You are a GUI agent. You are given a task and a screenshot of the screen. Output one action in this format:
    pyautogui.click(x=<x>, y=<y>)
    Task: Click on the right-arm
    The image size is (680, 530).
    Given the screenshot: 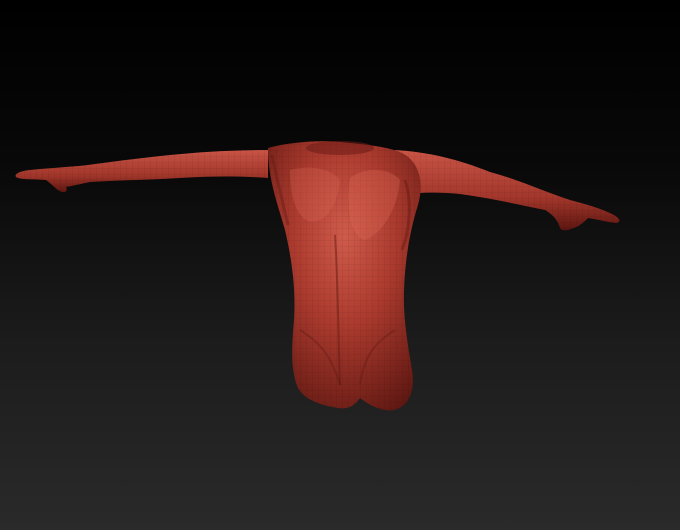 What is the action you would take?
    pyautogui.click(x=507, y=190)
    